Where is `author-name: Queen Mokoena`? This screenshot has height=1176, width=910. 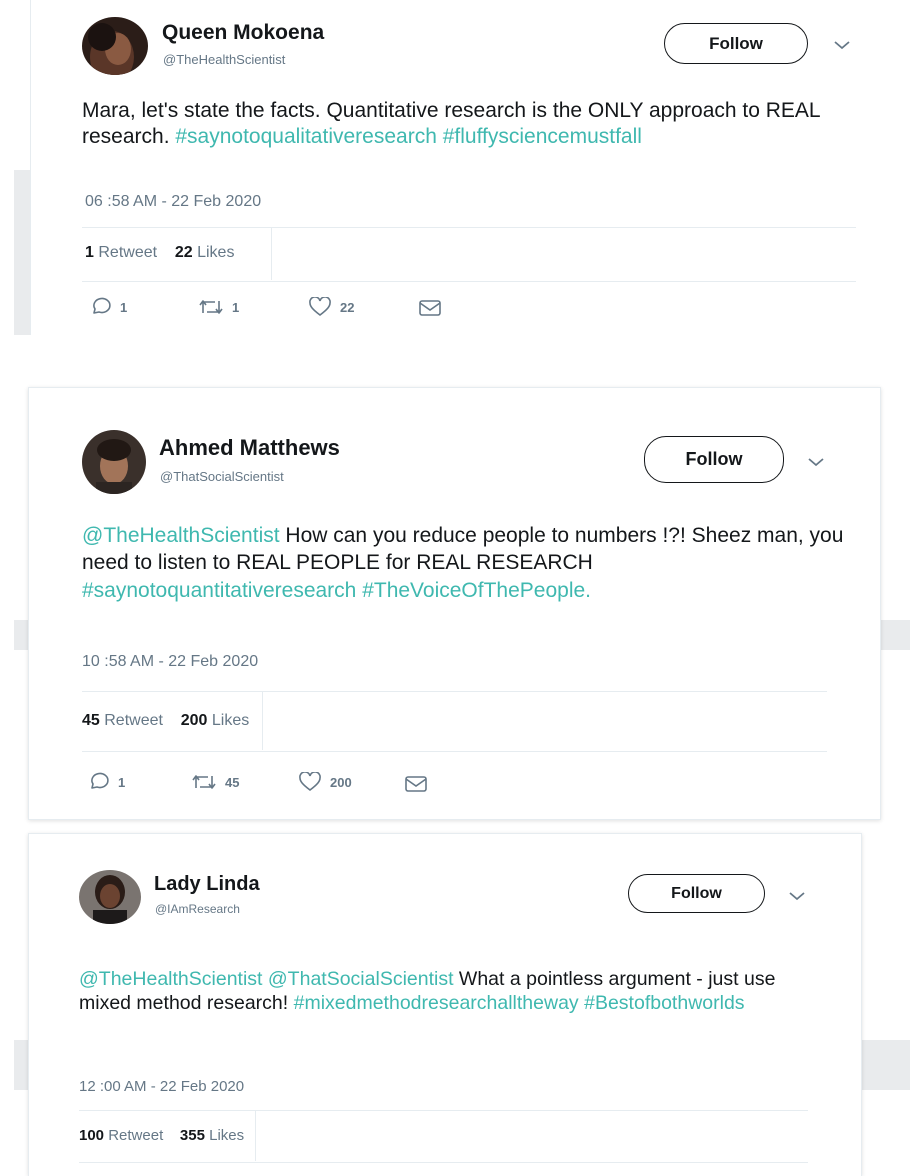 author-name: Queen Mokoena is located at coordinates (243, 33).